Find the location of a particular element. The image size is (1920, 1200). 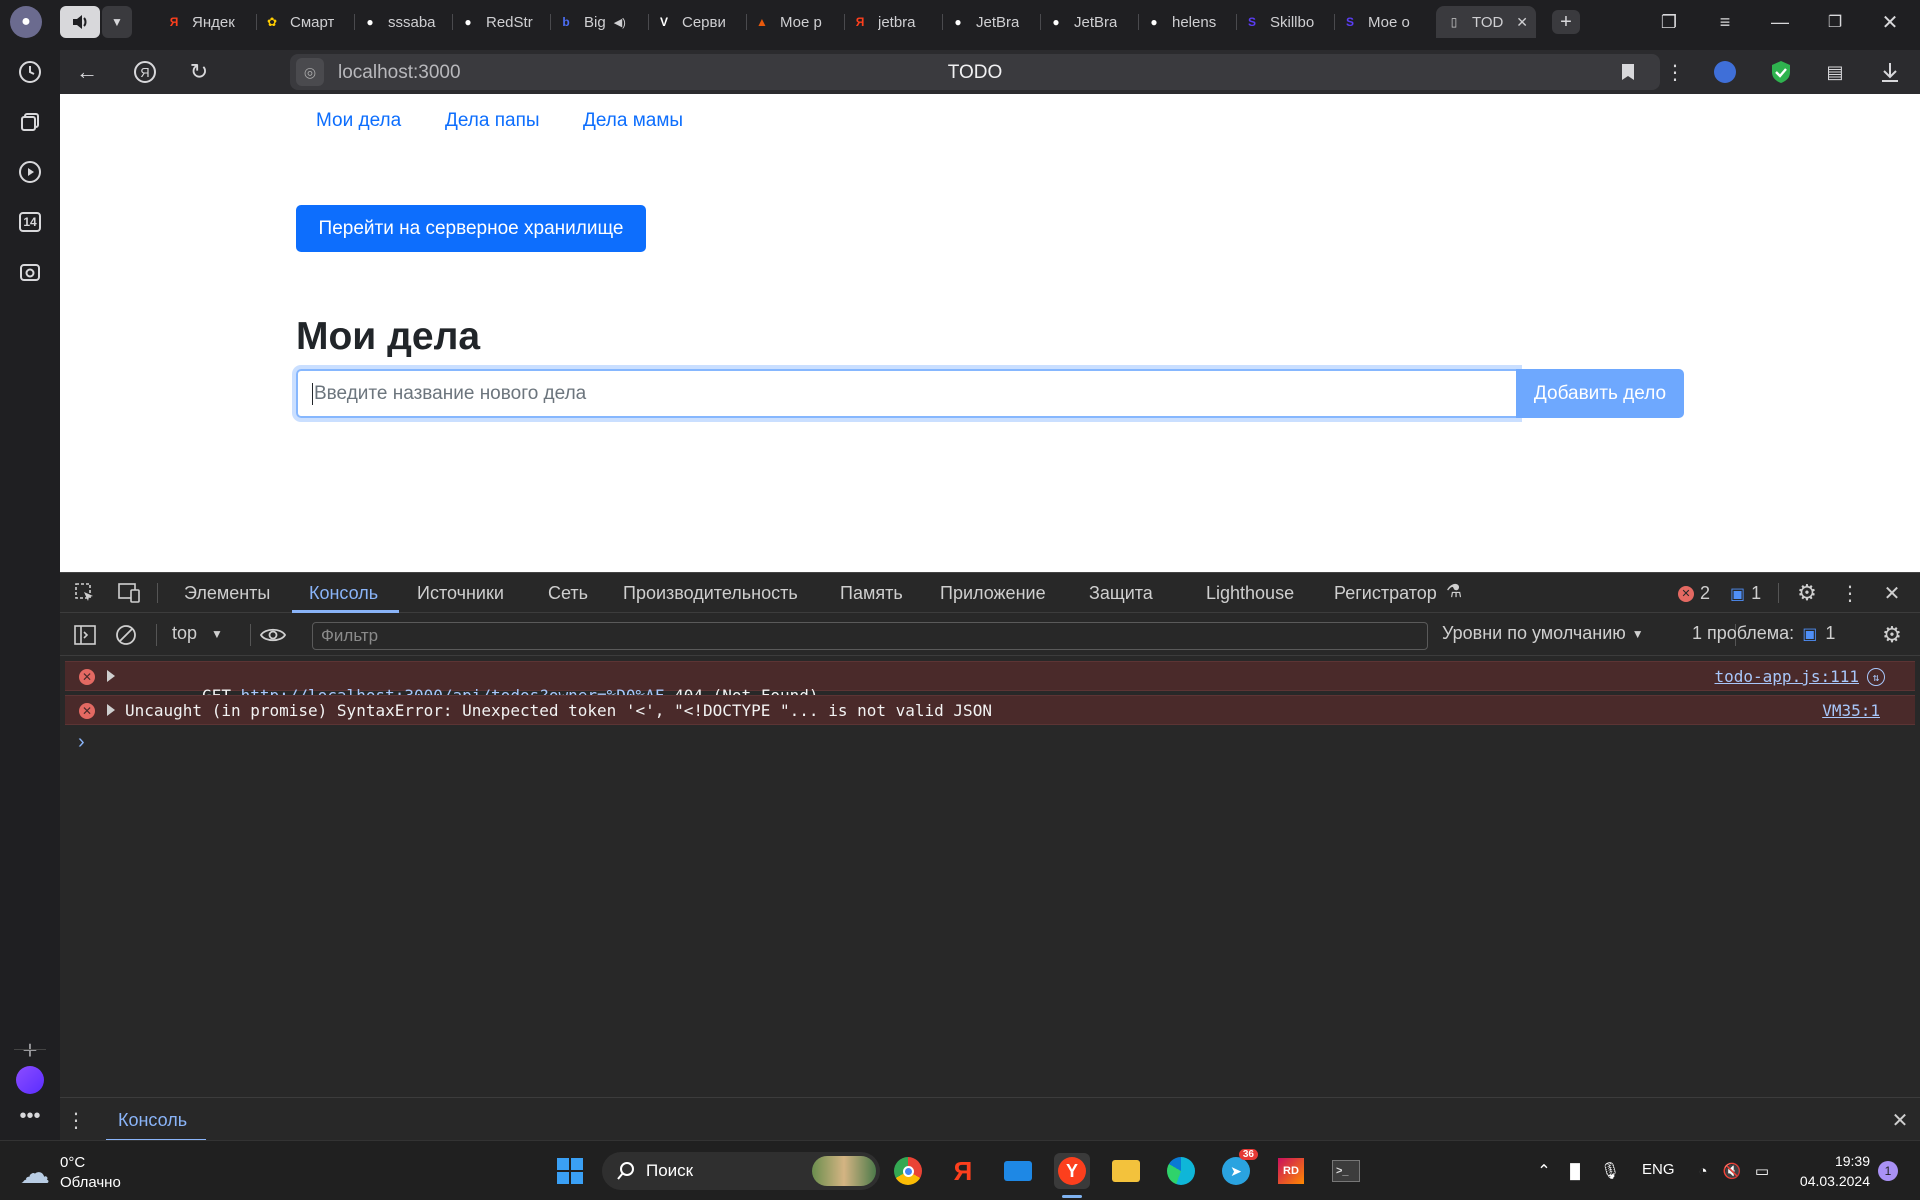

sidebar-toggle-button is located at coordinates (85, 635).